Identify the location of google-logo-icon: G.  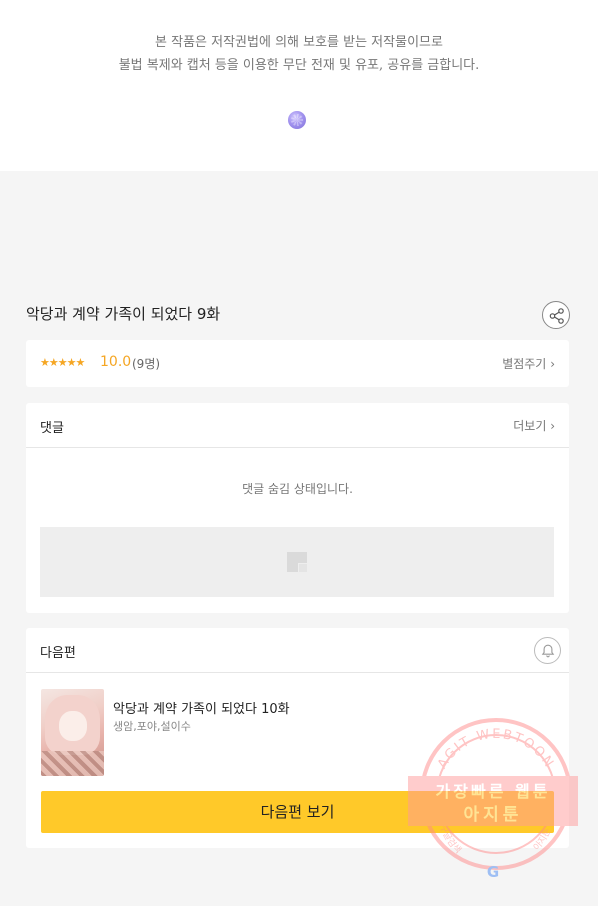
(493, 872).